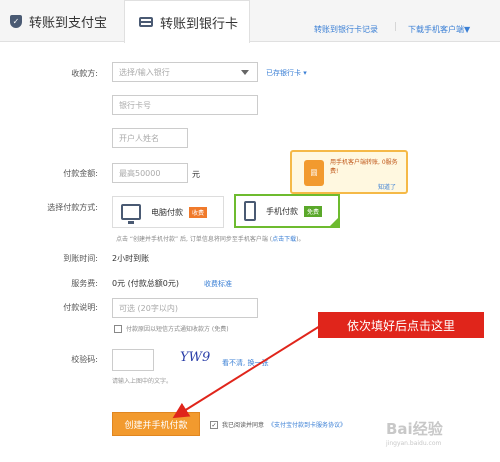  What do you see at coordinates (250, 211) in the screenshot?
I see `mobile-phone-icon` at bounding box center [250, 211].